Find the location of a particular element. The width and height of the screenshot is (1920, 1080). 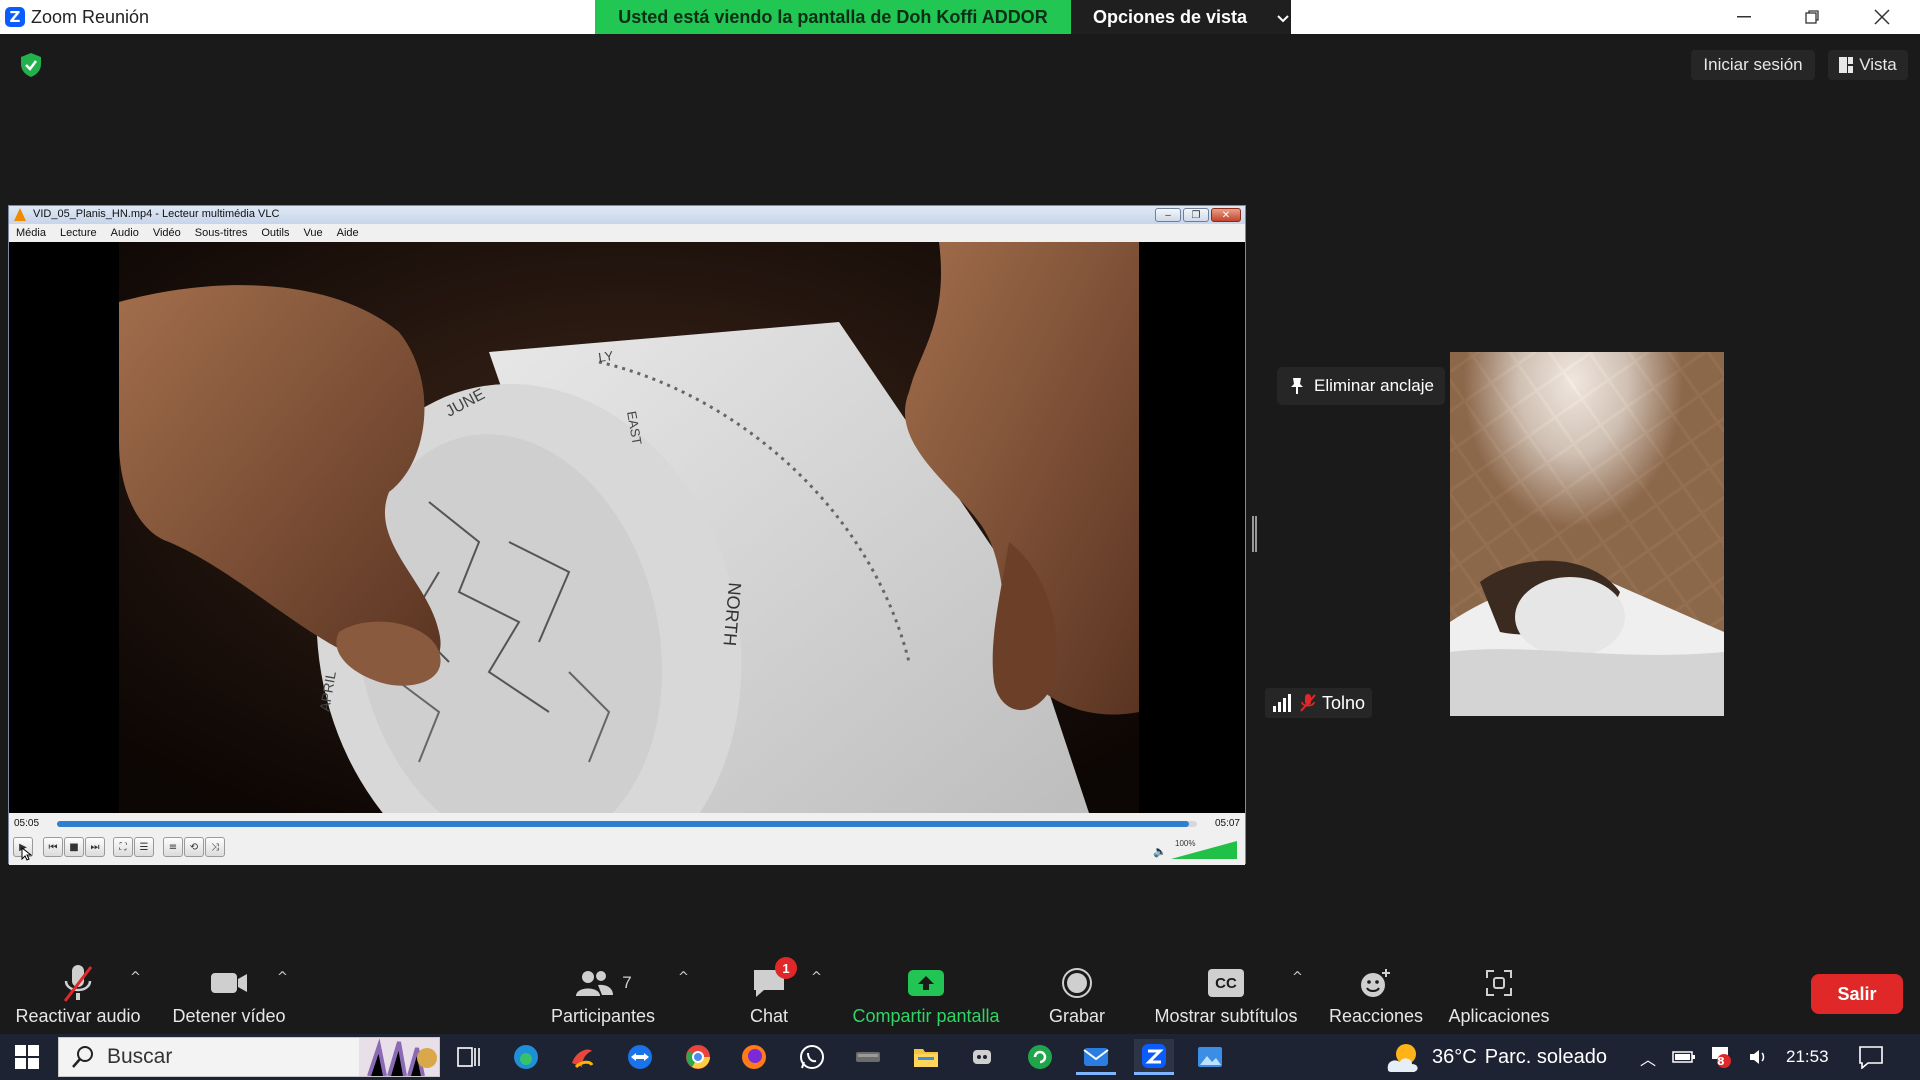

taskbar-search-box: Buscar is located at coordinates (249, 1057).